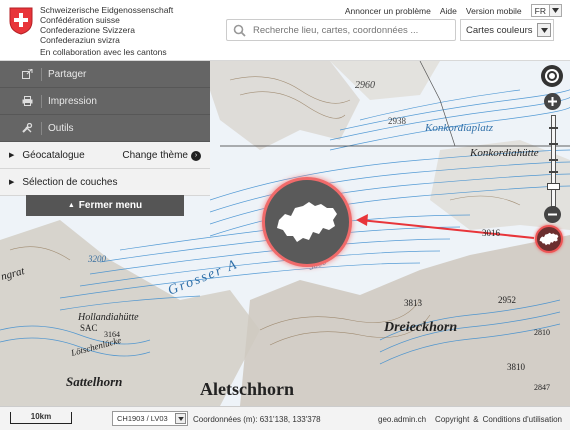 This screenshot has width=570, height=430. I want to click on menu-item-tools: Outils, so click(105, 128).